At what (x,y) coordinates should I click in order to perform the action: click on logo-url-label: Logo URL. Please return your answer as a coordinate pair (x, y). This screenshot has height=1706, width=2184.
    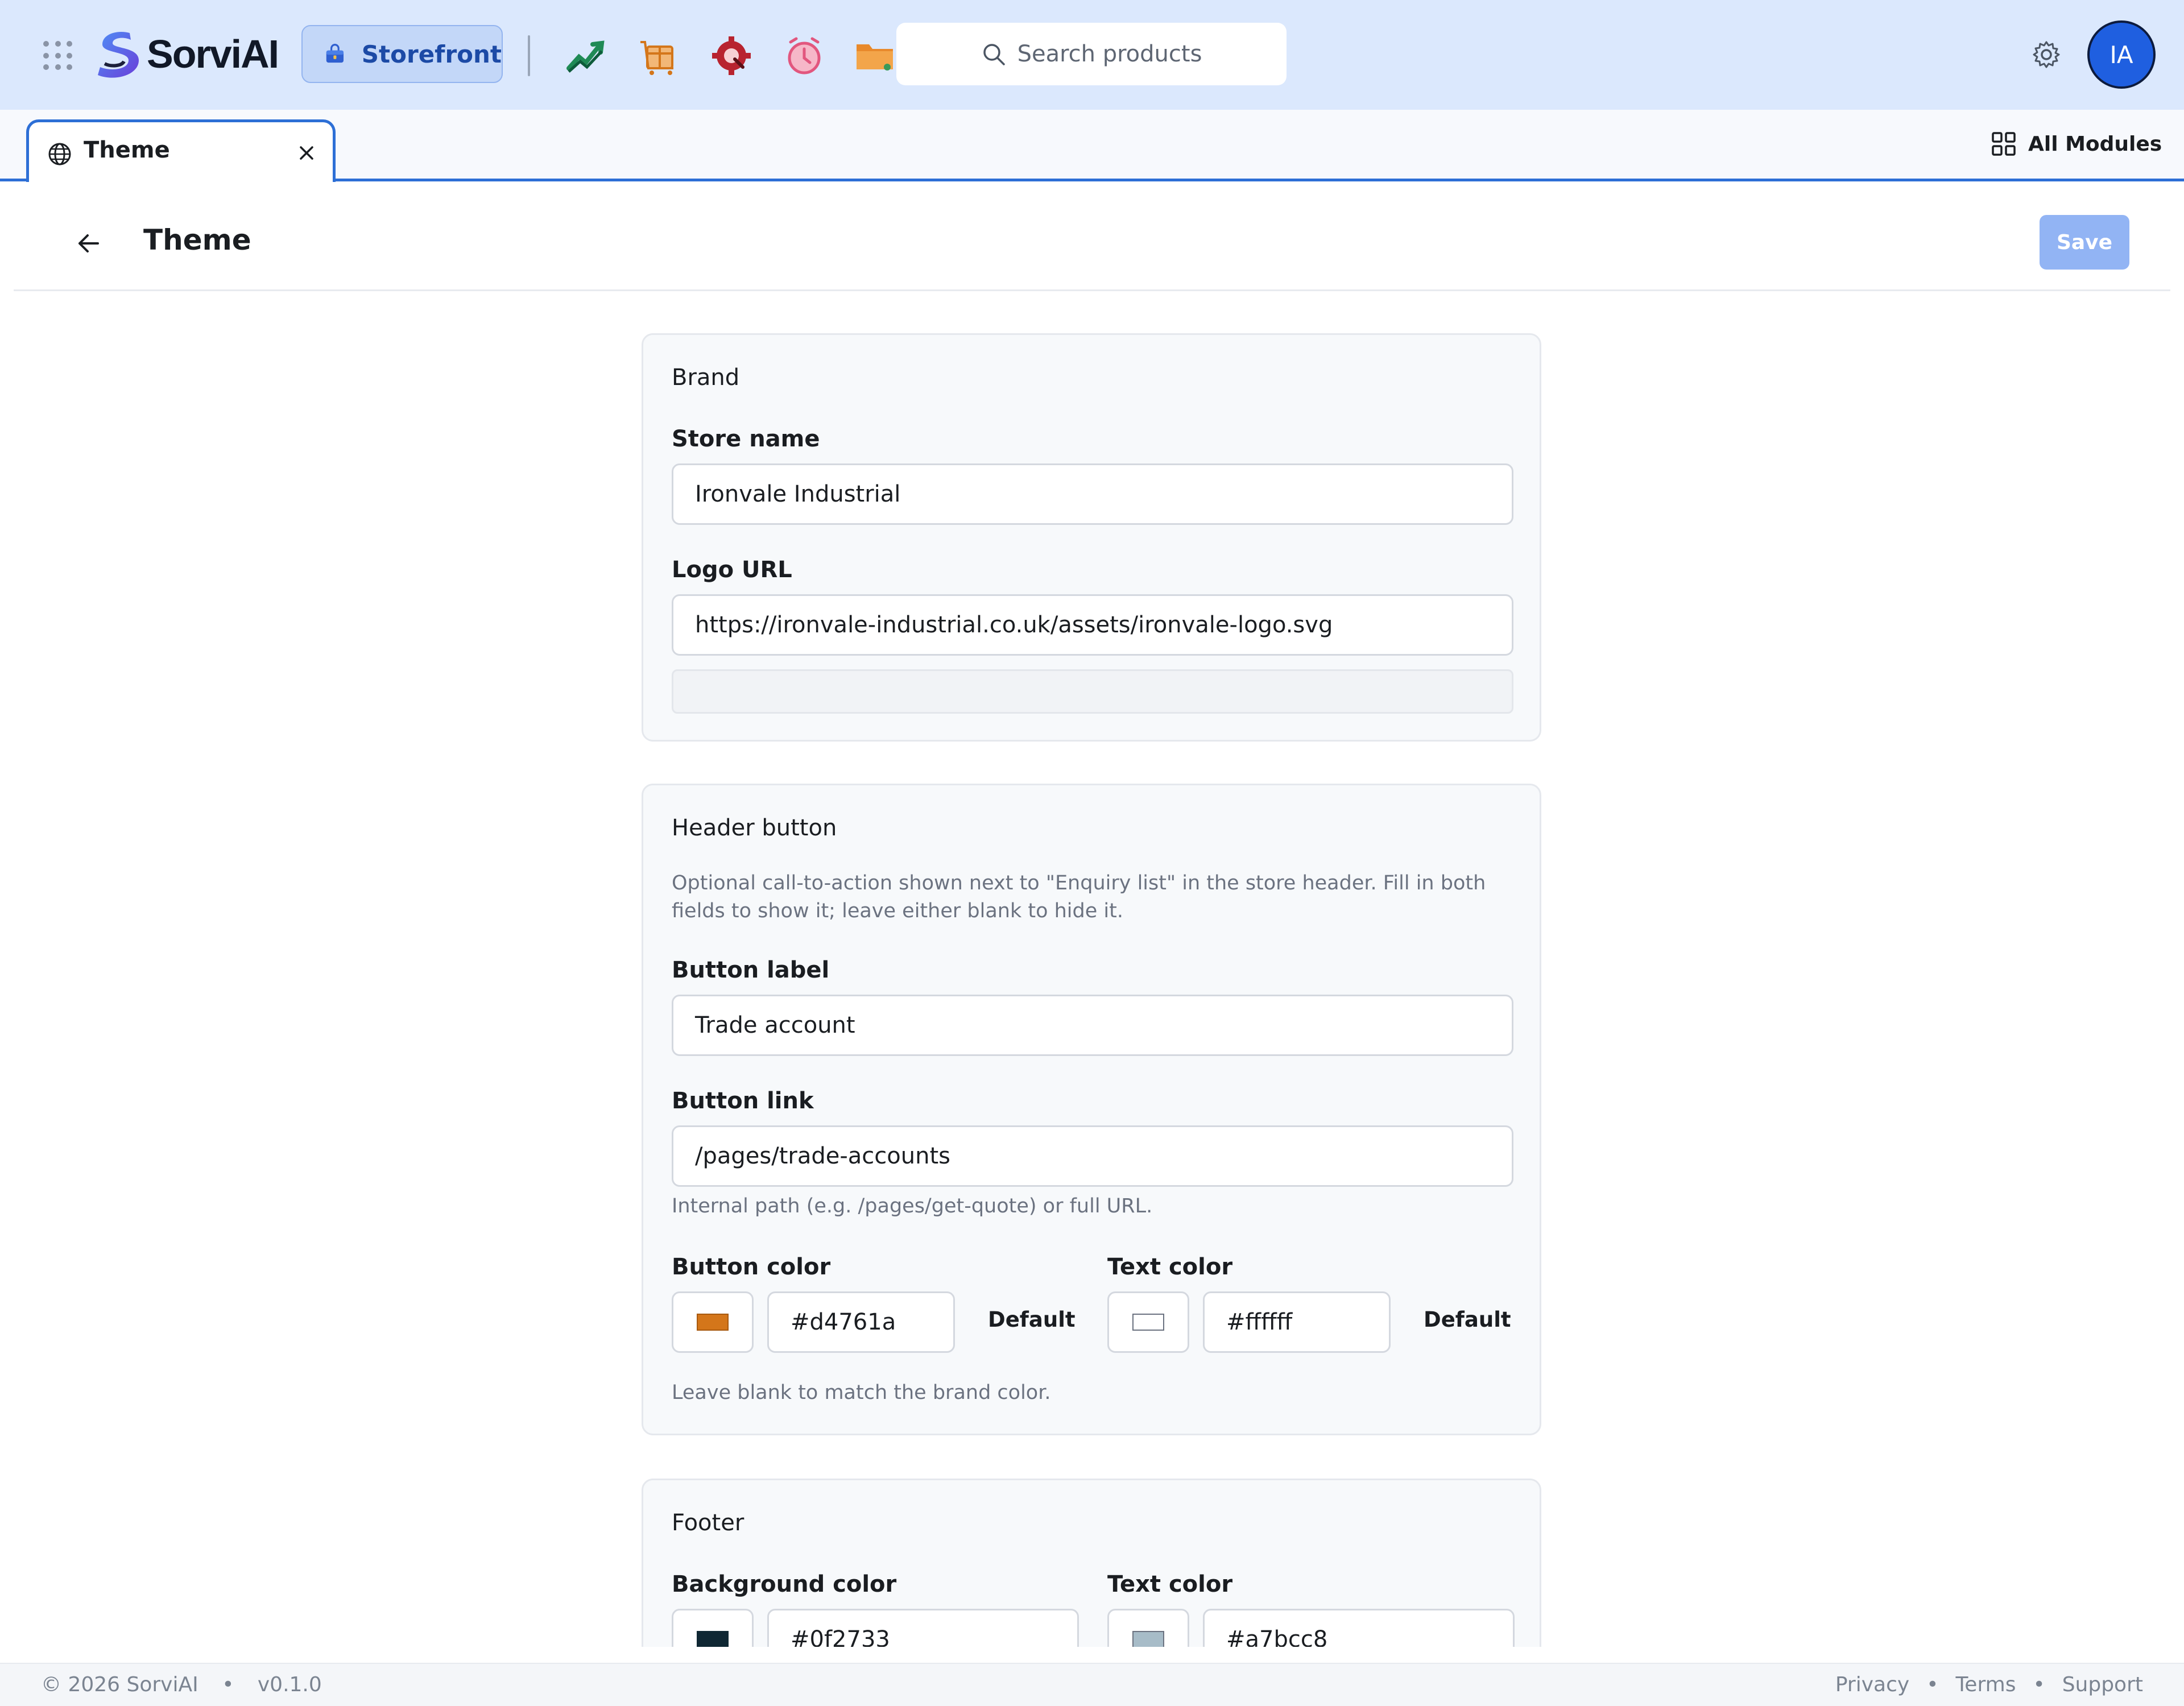
    Looking at the image, I should click on (732, 570).